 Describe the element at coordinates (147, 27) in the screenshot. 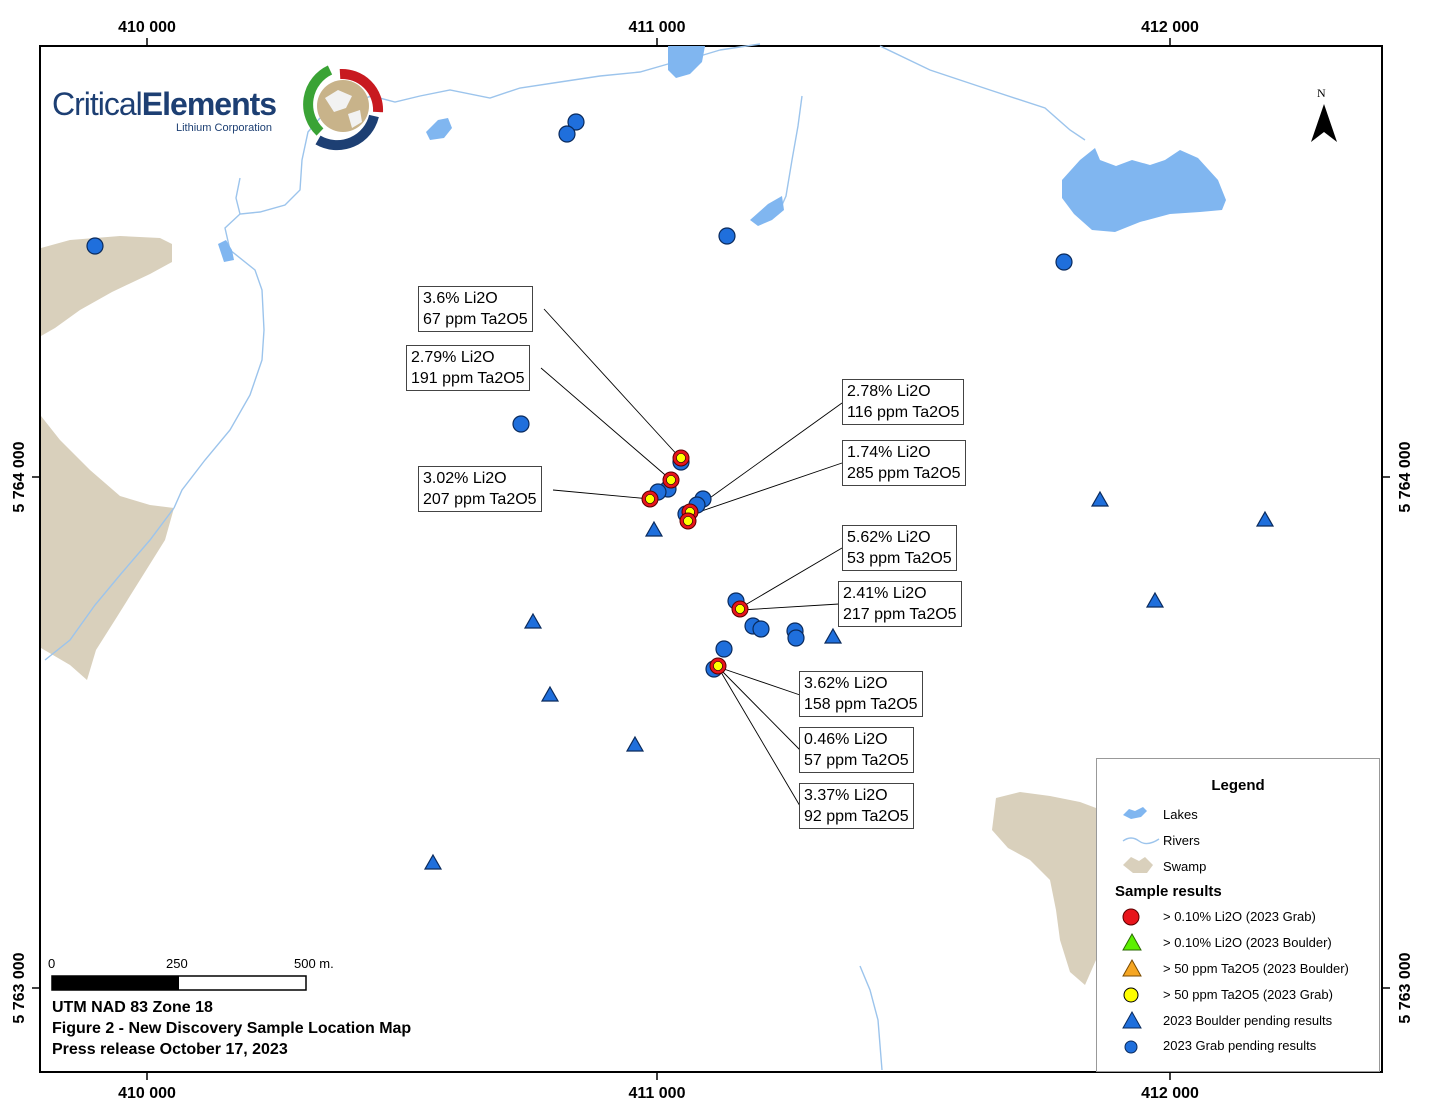

I see `x-label-top-1: 410 000` at that location.